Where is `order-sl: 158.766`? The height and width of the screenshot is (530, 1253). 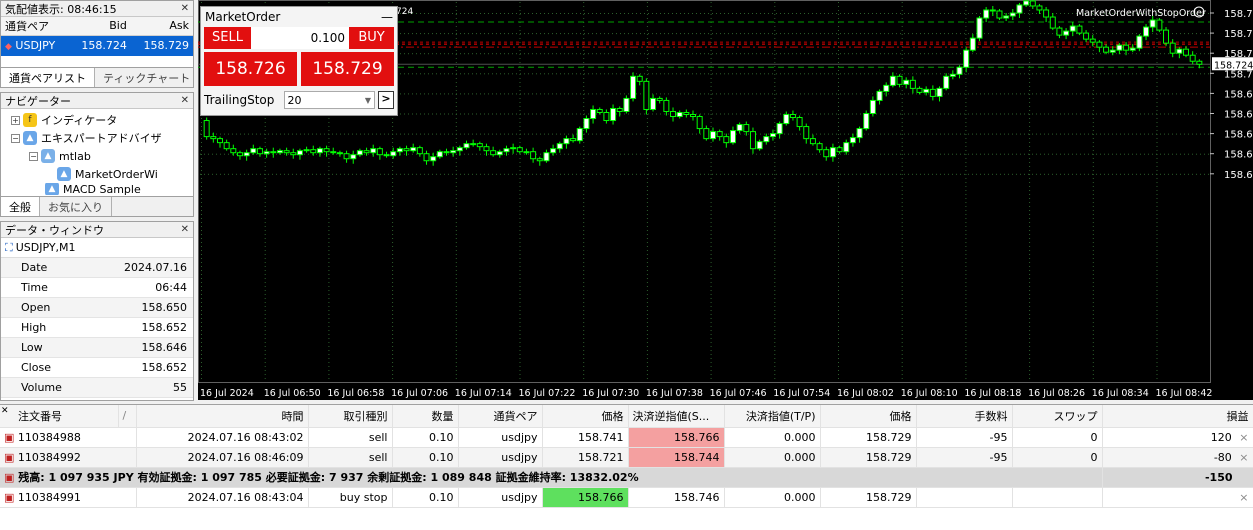
order-sl: 158.766 is located at coordinates (676, 437).